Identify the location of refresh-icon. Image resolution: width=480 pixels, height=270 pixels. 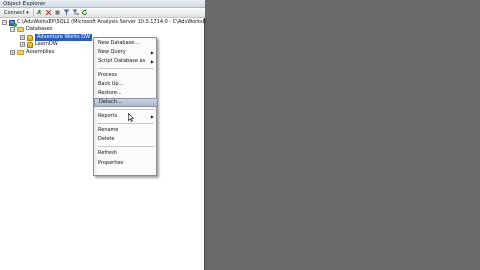
(84, 12).